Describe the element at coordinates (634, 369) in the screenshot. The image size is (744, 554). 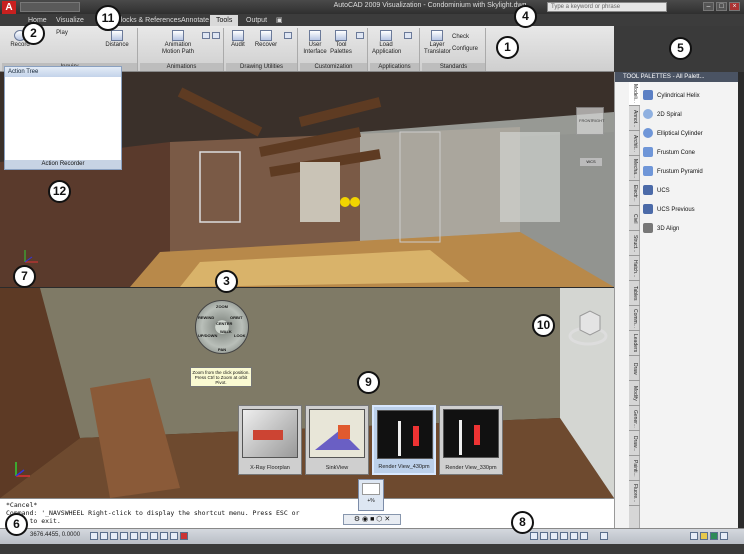
I see `palette-tab: Draw` at that location.